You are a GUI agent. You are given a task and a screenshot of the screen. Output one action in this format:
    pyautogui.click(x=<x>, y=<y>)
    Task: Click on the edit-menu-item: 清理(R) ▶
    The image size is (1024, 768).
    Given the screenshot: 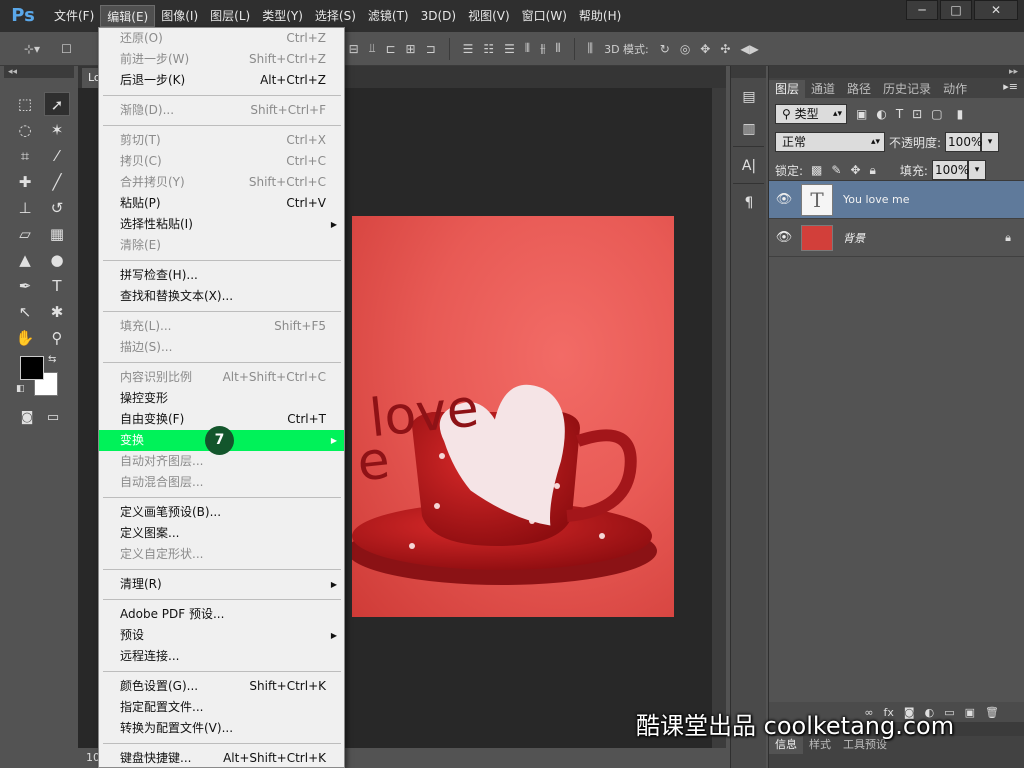 What is the action you would take?
    pyautogui.click(x=221, y=584)
    